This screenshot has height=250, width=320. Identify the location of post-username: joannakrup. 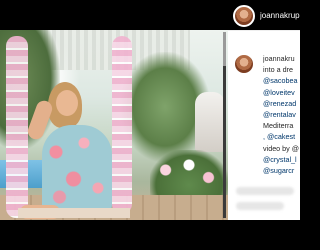
(280, 15).